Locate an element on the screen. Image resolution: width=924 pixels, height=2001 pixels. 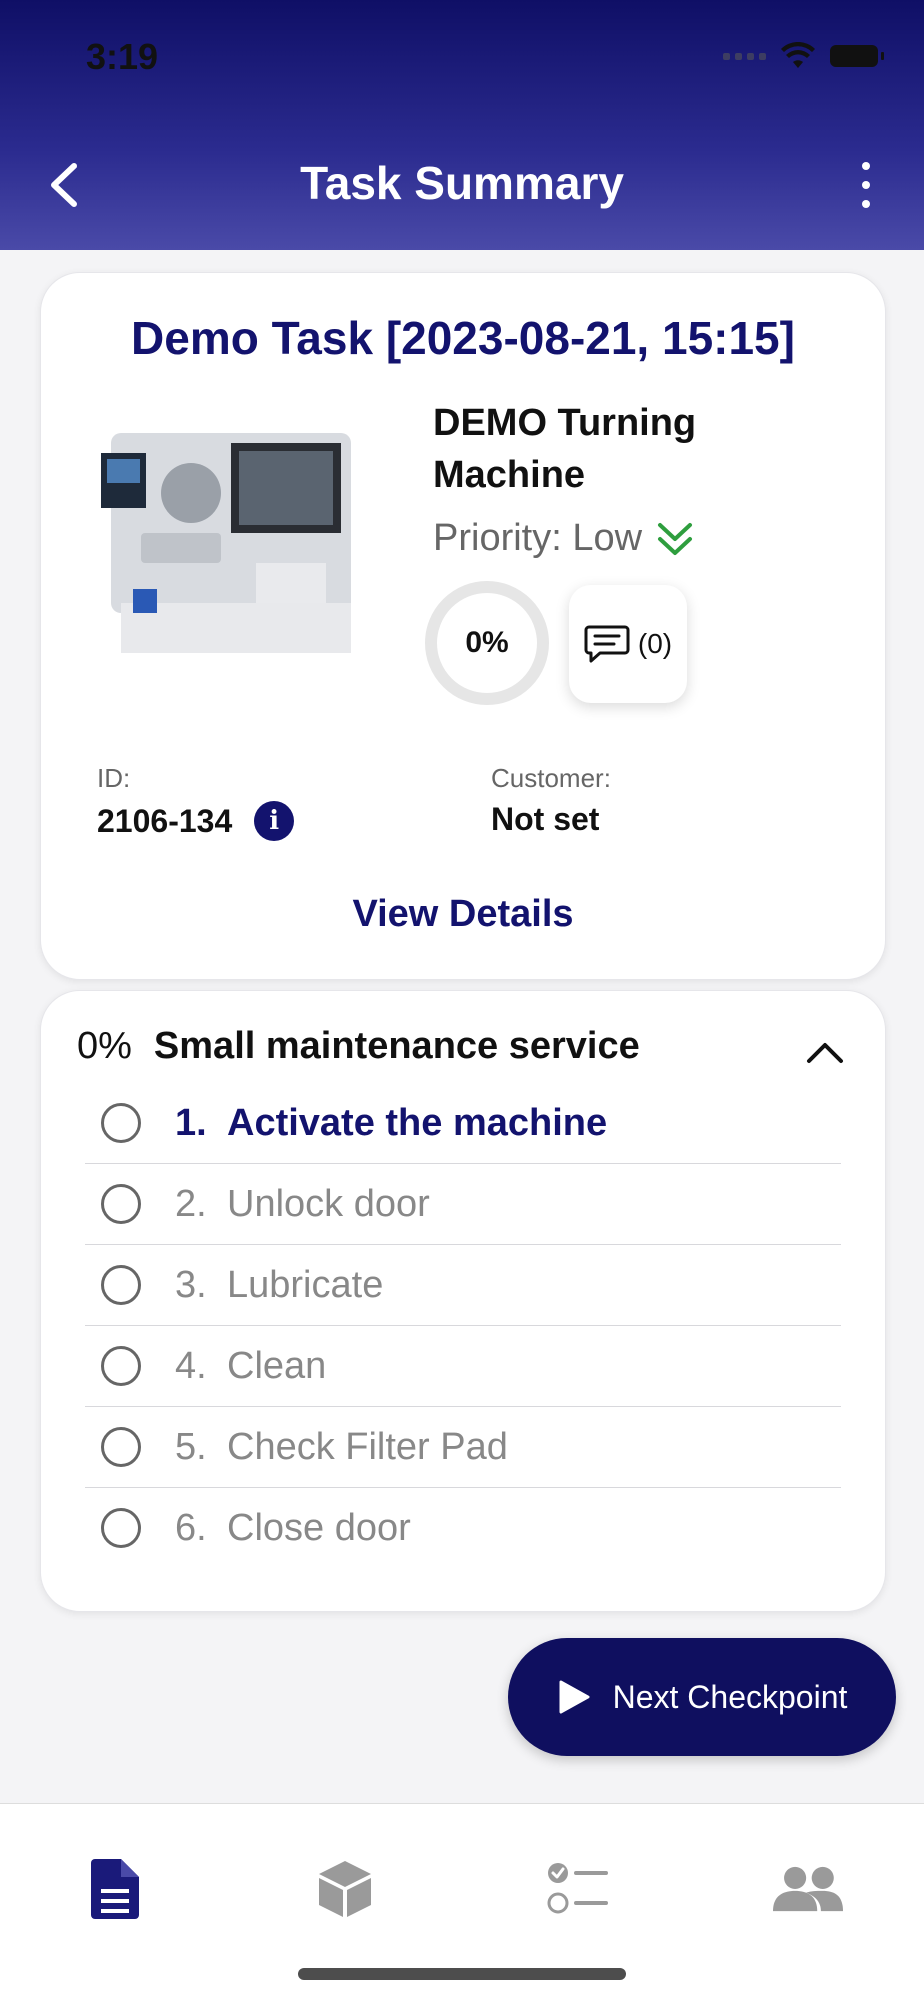
status-time: 3:19 is located at coordinates (122, 56).